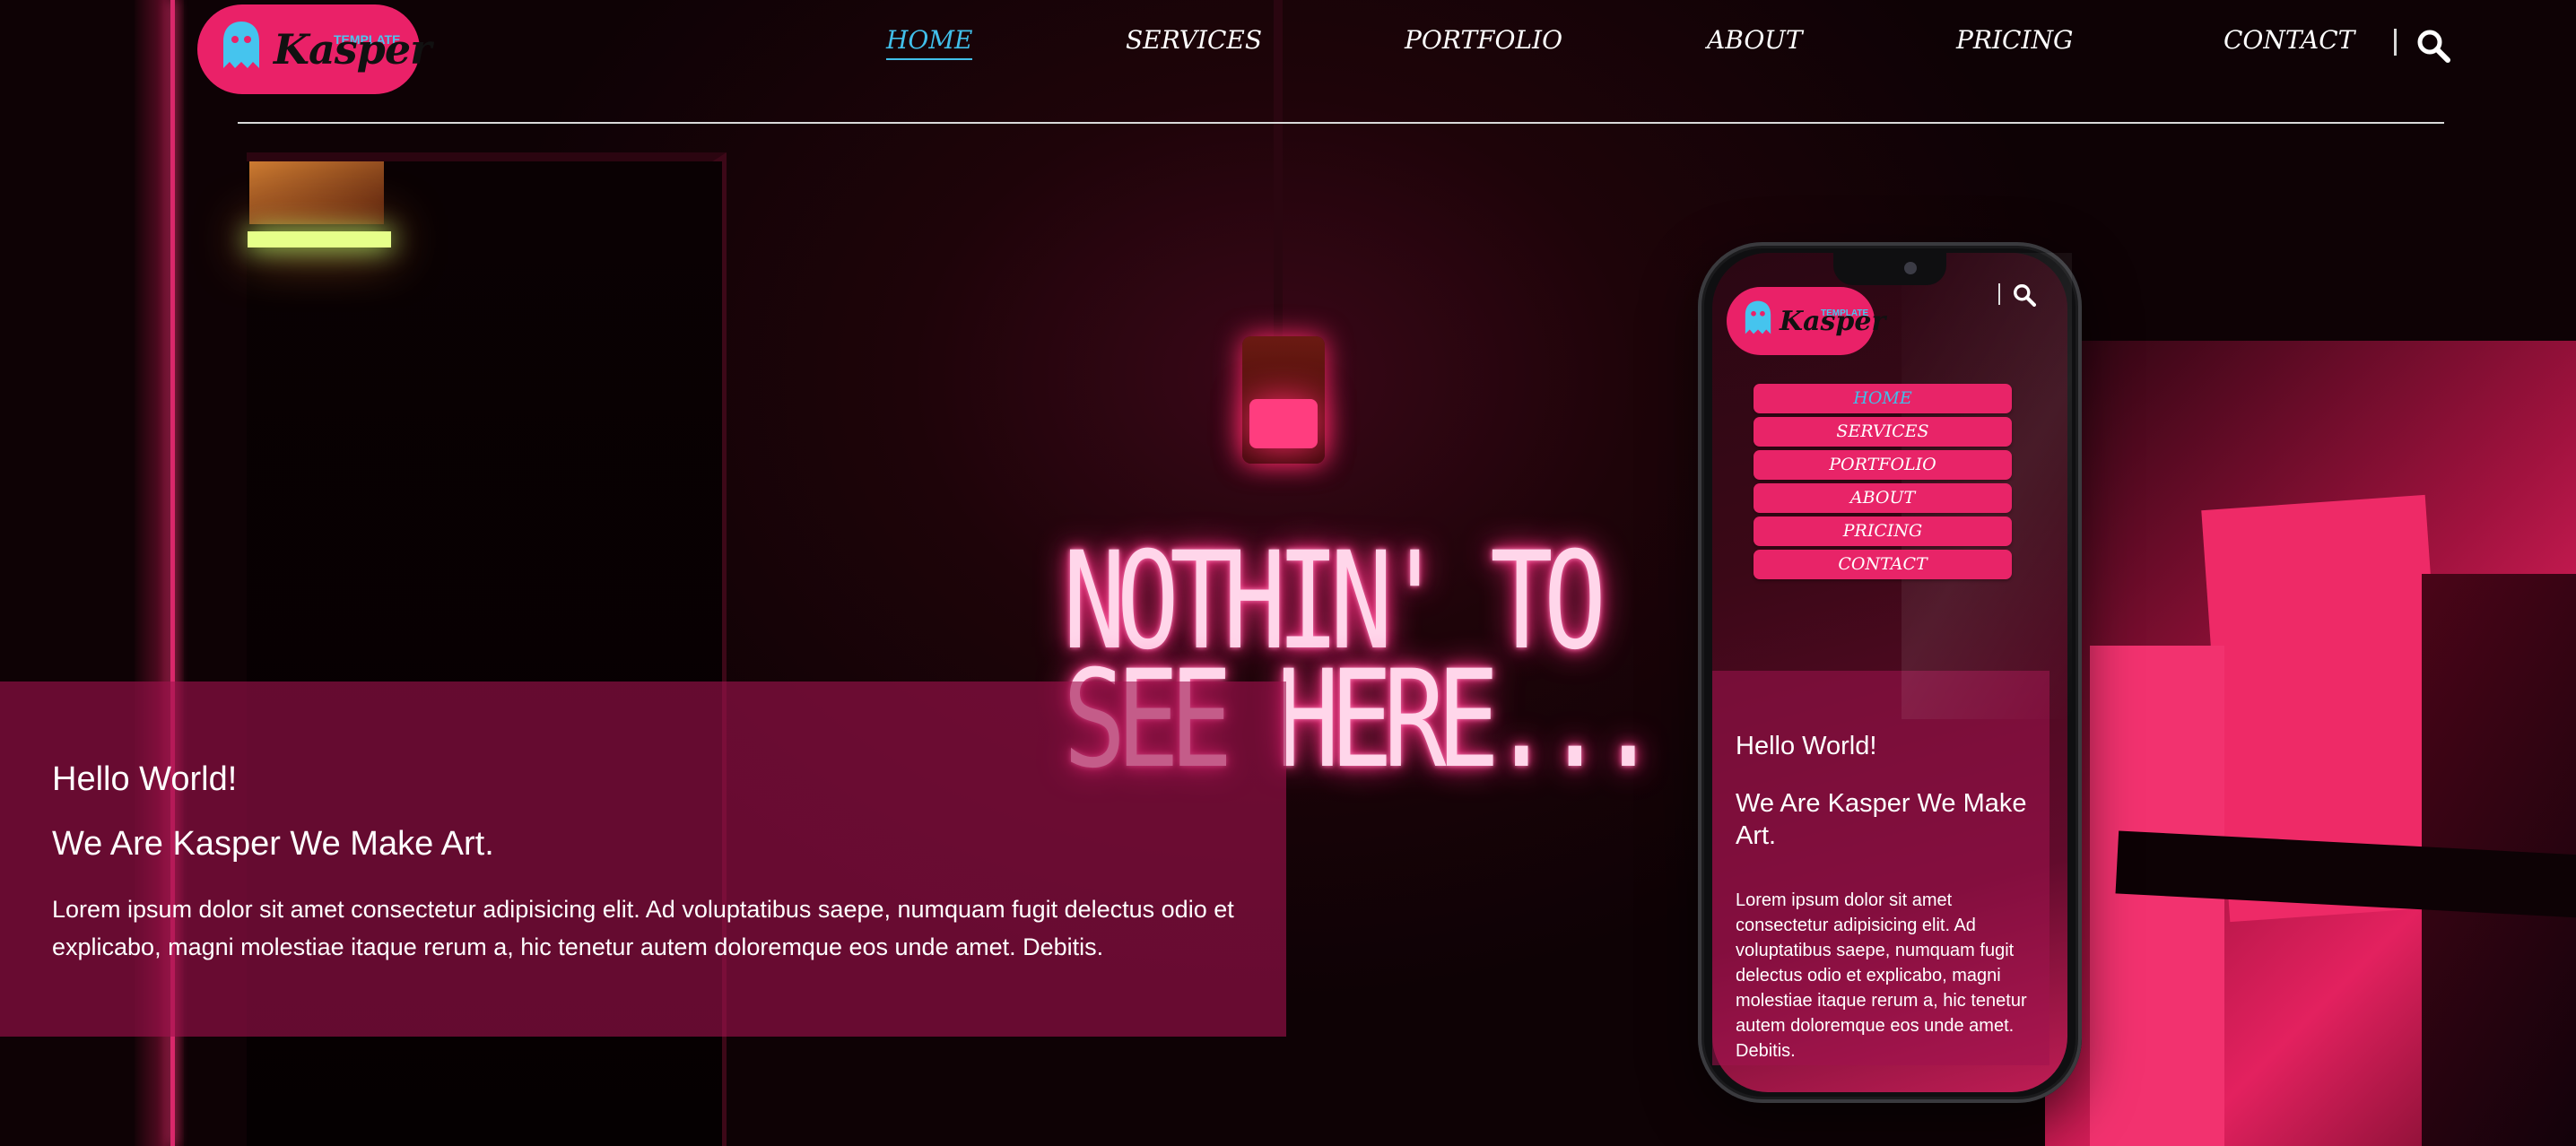 This screenshot has height=1146, width=2576. Describe the element at coordinates (1758, 317) in the screenshot. I see `ghost-icon` at that location.